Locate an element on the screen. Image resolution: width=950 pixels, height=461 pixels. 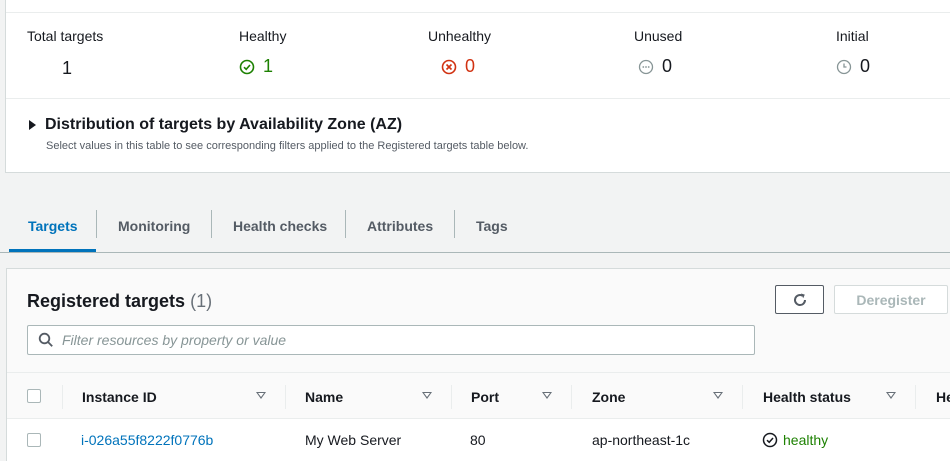
cell-name: My Web Server is located at coordinates (353, 440).